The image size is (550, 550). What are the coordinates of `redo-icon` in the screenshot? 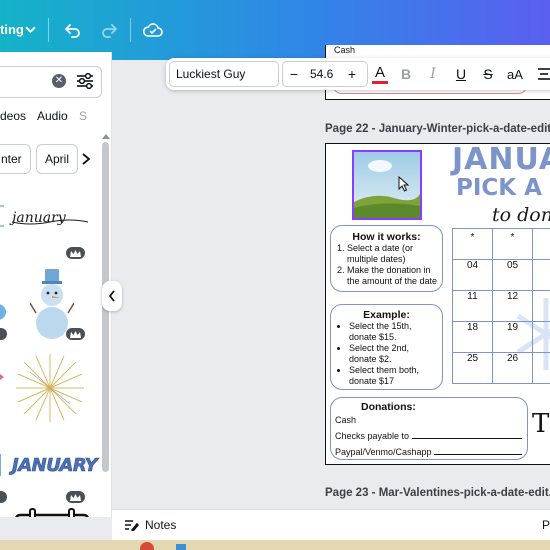 It's located at (110, 31).